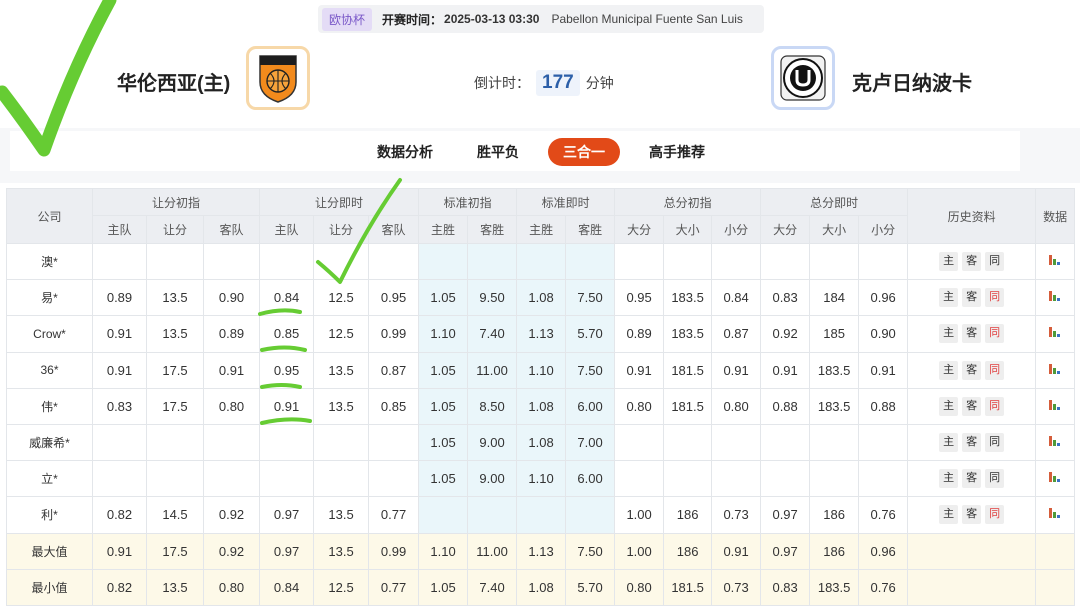  What do you see at coordinates (49, 334) in the screenshot?
I see `company-name: Crow*` at bounding box center [49, 334].